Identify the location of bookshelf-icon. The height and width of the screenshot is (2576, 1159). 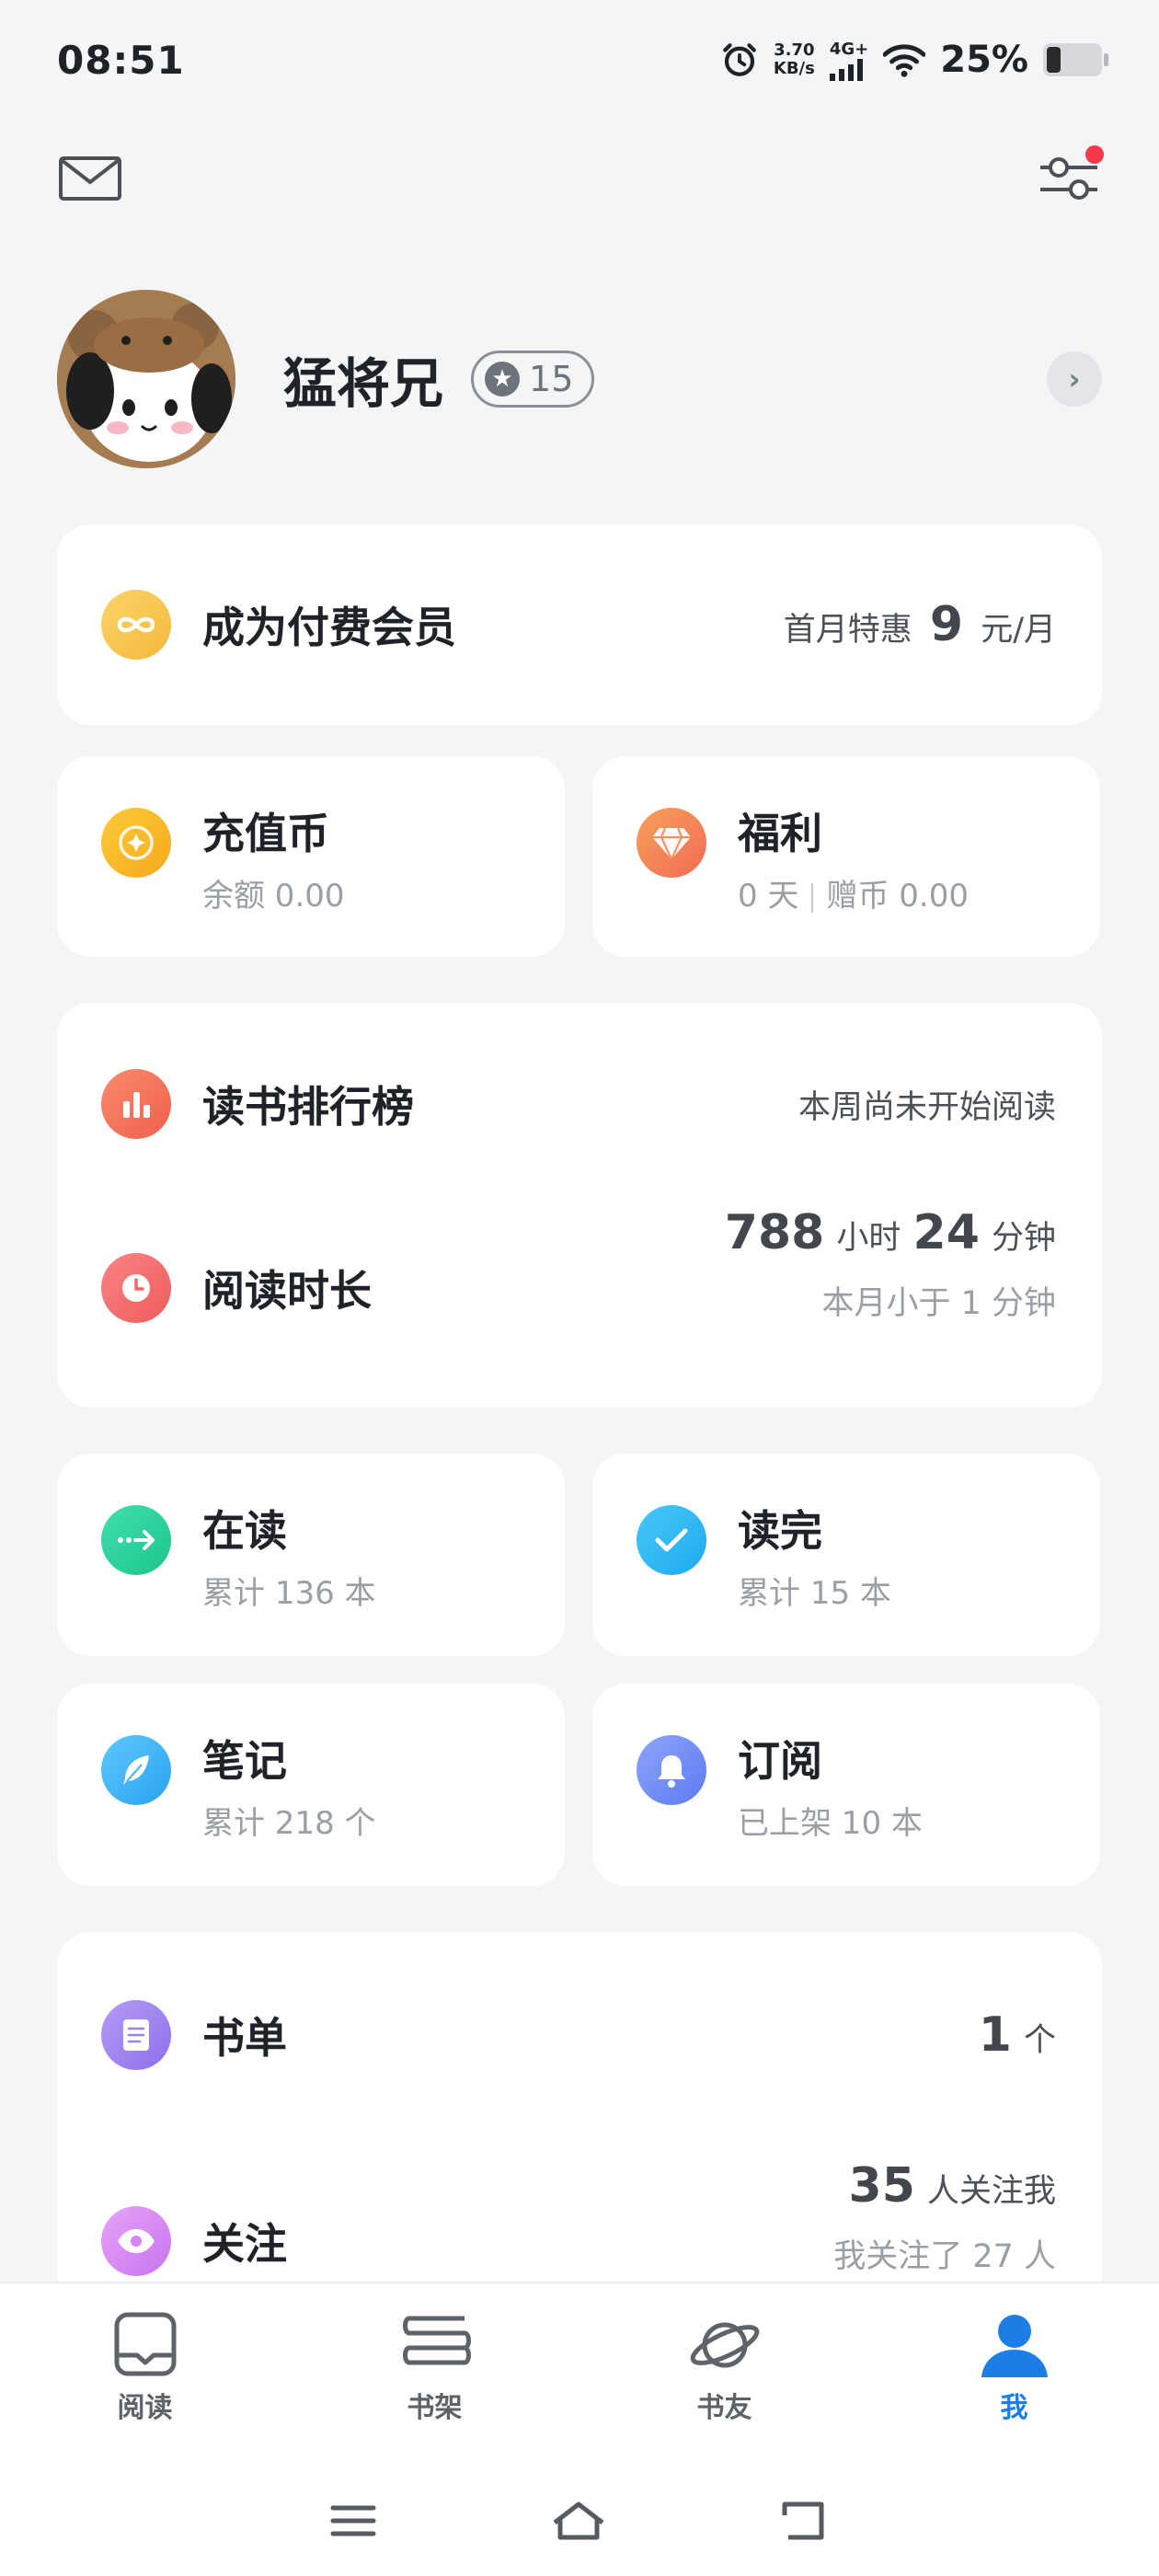
(436, 2340).